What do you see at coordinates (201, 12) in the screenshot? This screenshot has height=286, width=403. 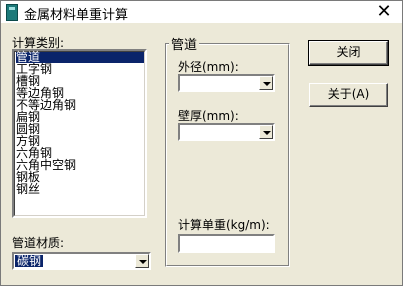 I see `title-bar: 金属材料单重计算 ✕` at bounding box center [201, 12].